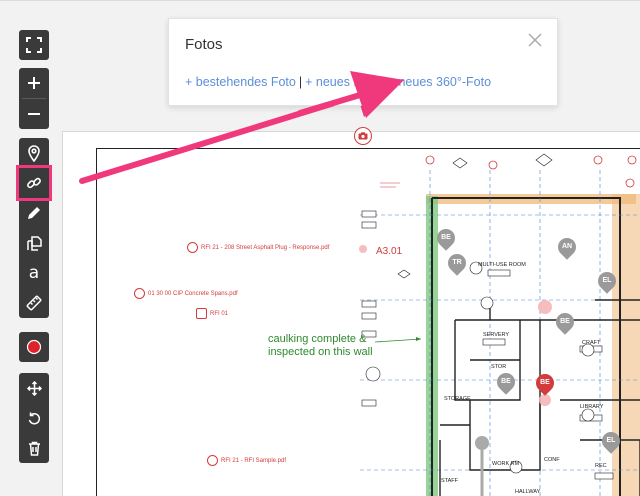 The width and height of the screenshot is (640, 496). I want to click on text-icon: a, so click(34, 272).